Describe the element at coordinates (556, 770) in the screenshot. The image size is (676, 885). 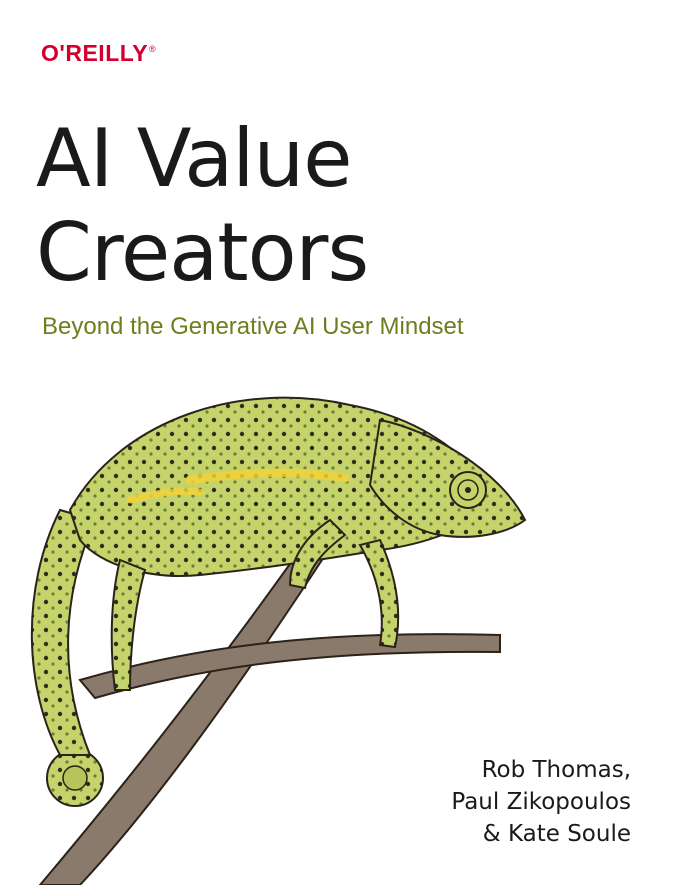
I see `author-1: Rob Thomas,` at that location.